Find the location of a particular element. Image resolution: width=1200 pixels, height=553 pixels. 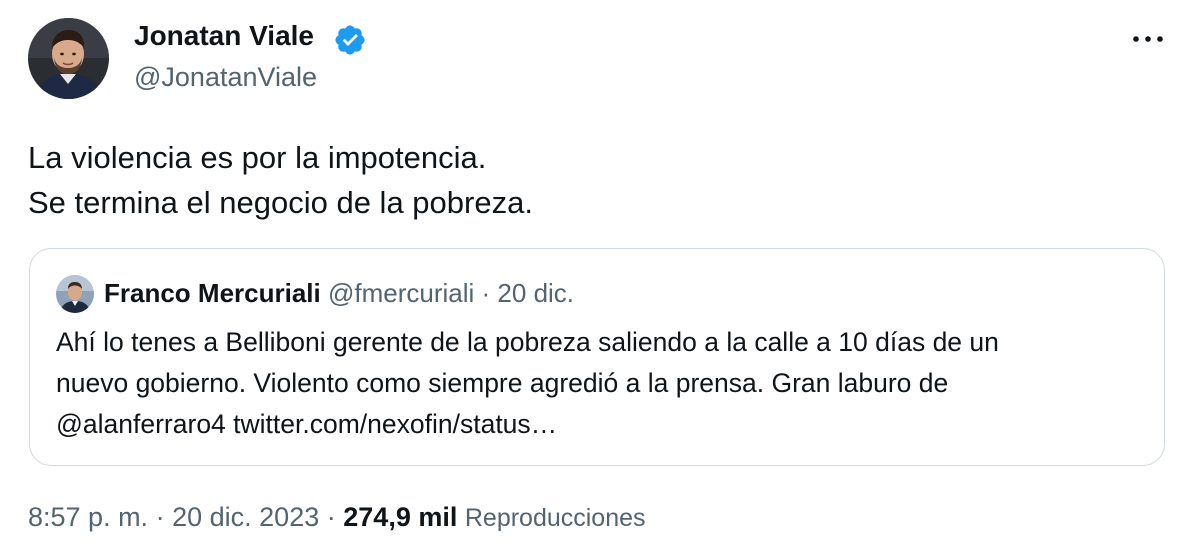

more-options-icon is located at coordinates (1148, 39).